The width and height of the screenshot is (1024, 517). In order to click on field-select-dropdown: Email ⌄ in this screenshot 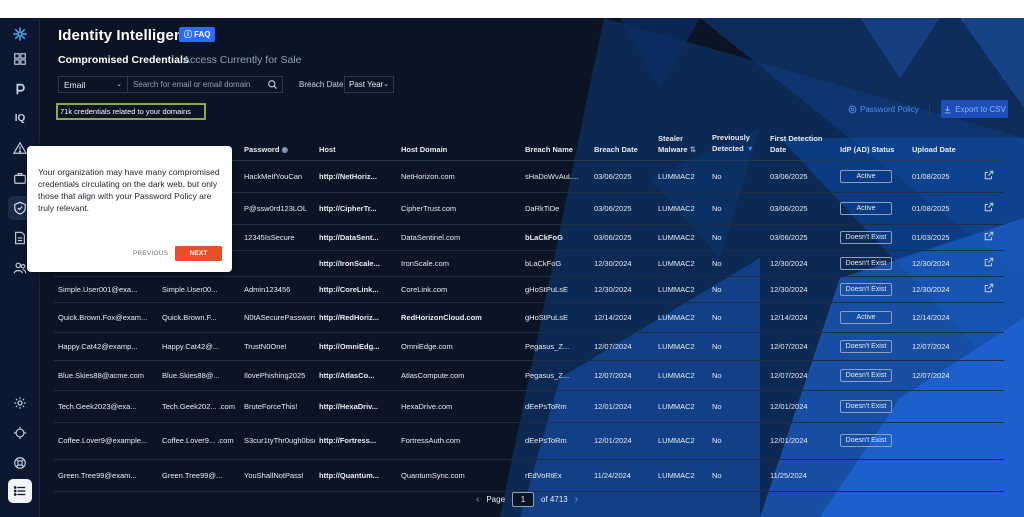, I will do `click(93, 84)`.